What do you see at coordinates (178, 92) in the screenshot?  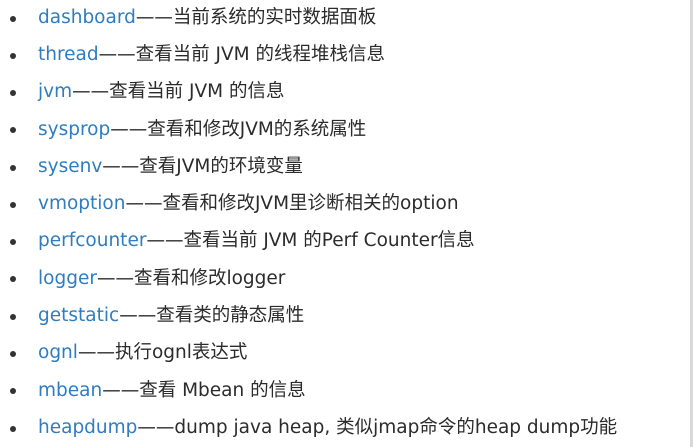 I see `command-description: ——查看当前 JVM 的信息` at bounding box center [178, 92].